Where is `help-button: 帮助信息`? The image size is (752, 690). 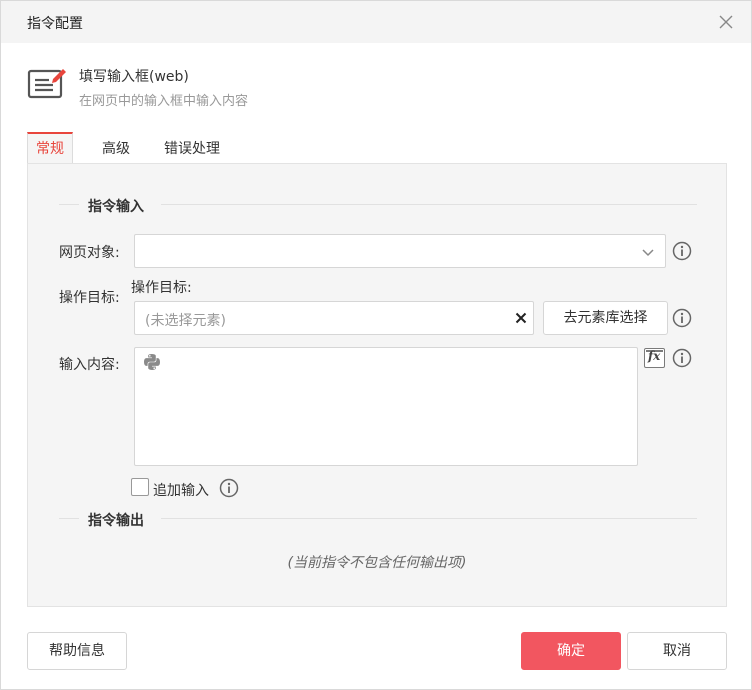
help-button: 帮助信息 is located at coordinates (77, 651).